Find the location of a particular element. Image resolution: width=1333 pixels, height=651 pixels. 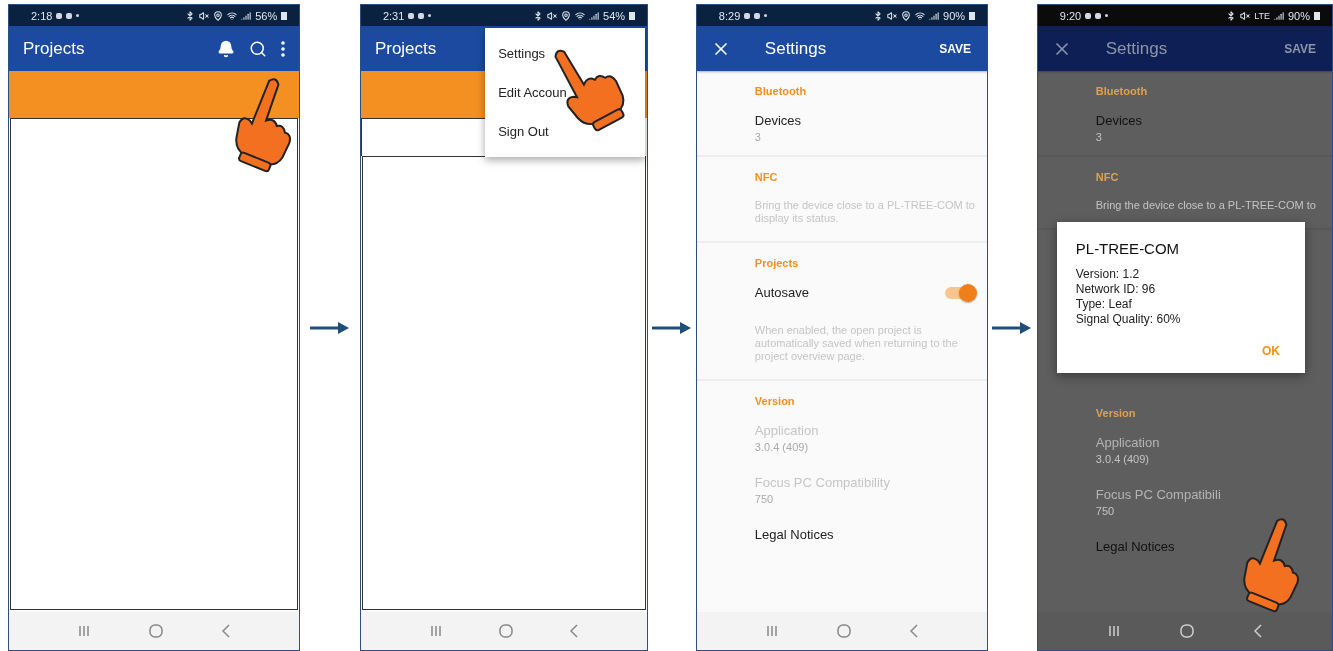

battery-percent: 54% is located at coordinates (614, 15).